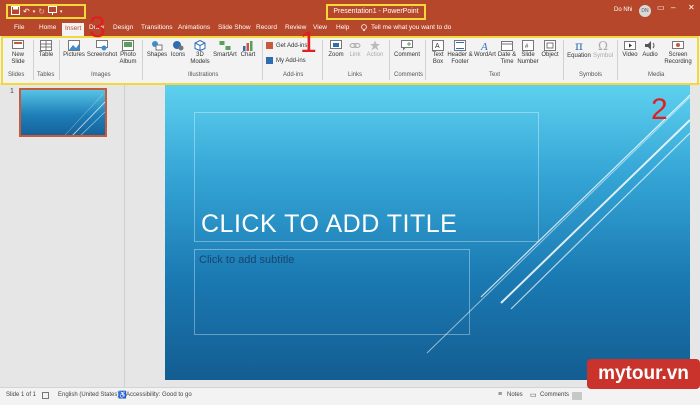 The image size is (700, 405). What do you see at coordinates (643, 374) in the screenshot?
I see `watermark-logo: mytour.vn` at bounding box center [643, 374].